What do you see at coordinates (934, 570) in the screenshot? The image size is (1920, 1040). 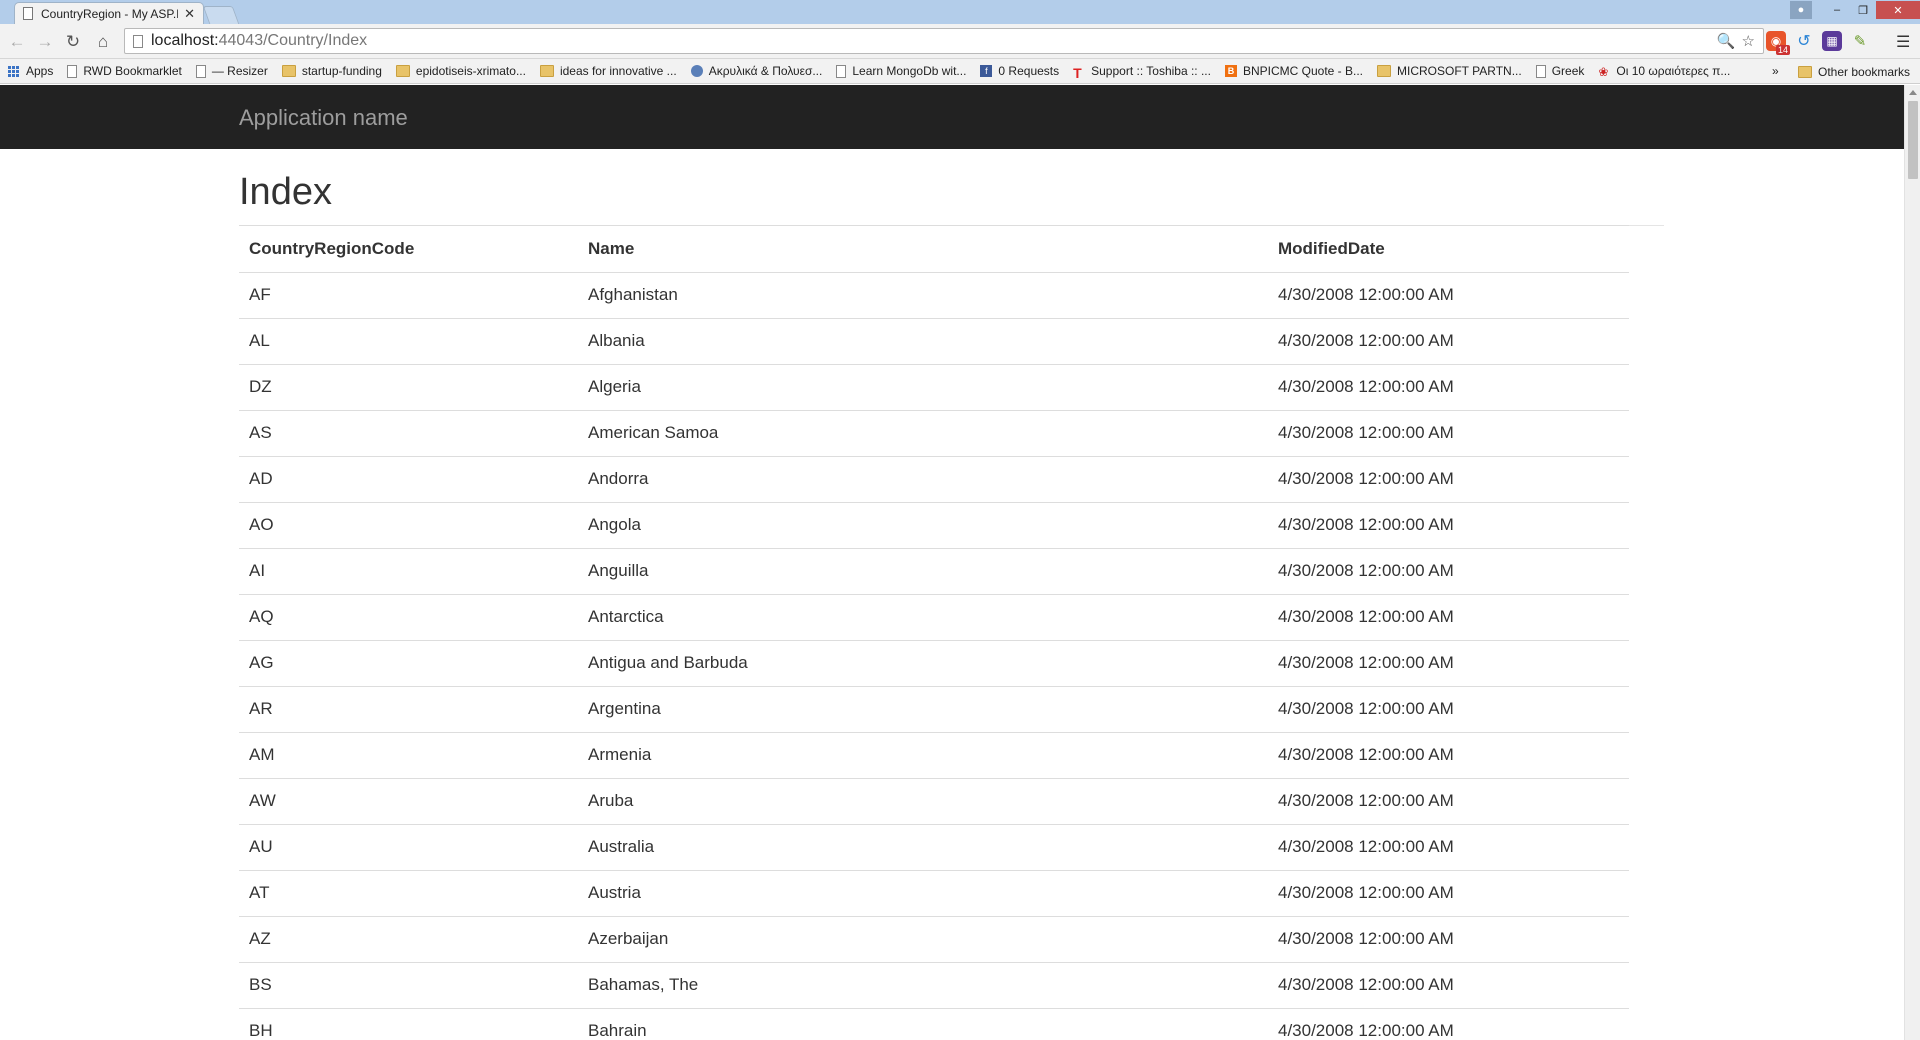 I see `table-row: AI Anguilla 4/30/2008 12:00:00 AM` at bounding box center [934, 570].